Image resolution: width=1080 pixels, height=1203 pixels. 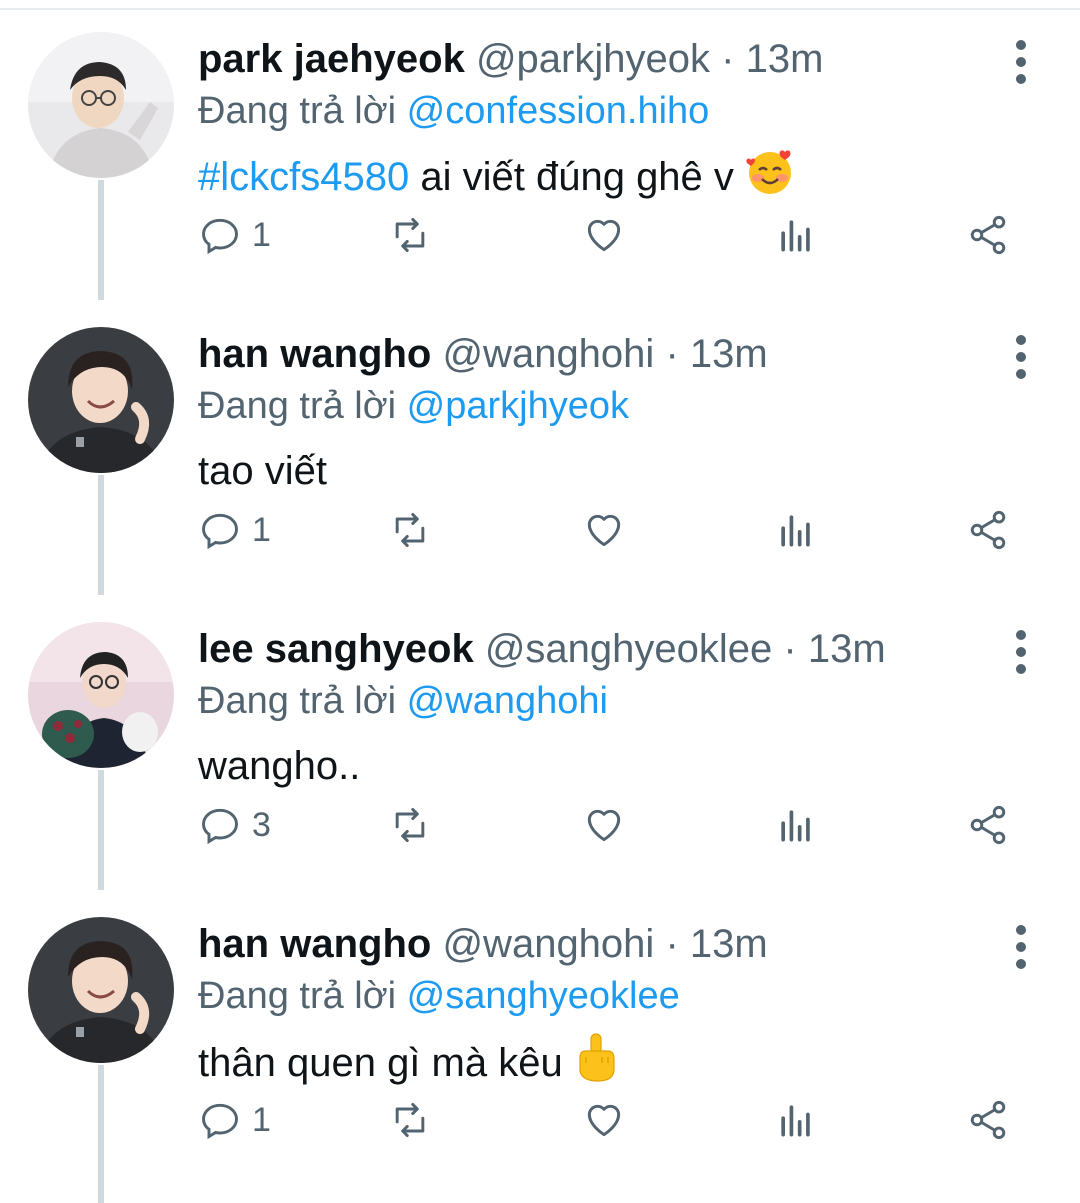 What do you see at coordinates (336, 649) in the screenshot?
I see `display-name: lee sanghyeok` at bounding box center [336, 649].